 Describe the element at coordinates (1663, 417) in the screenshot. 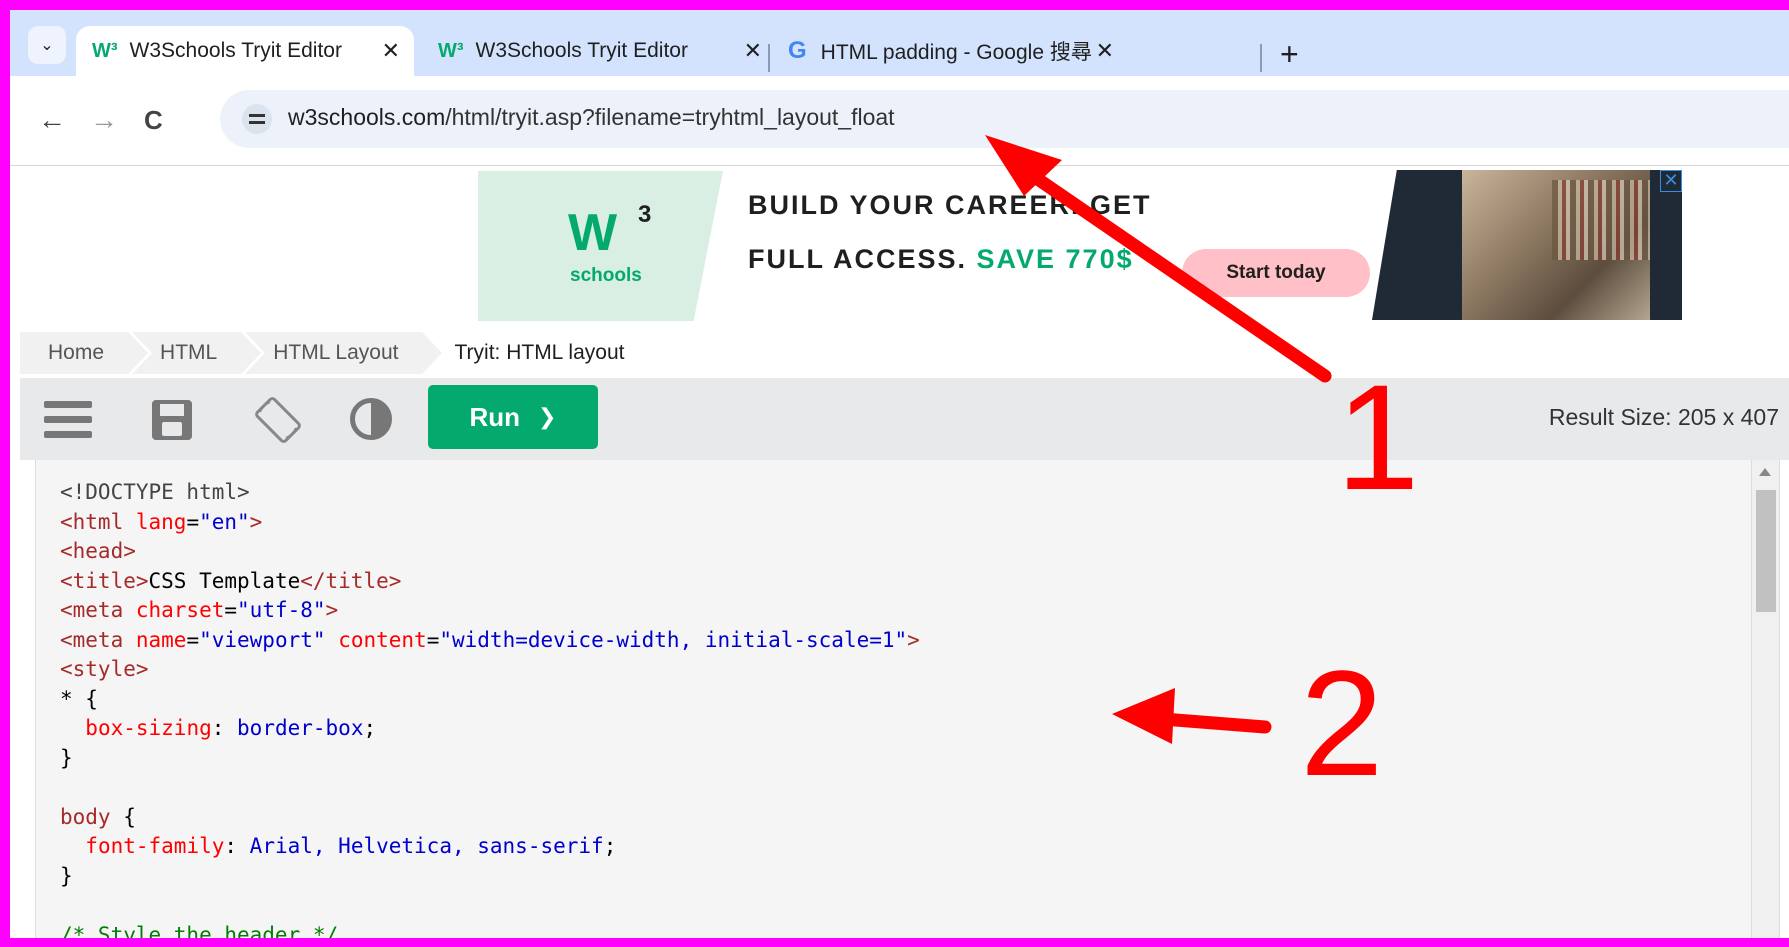

I see `result-size-label: Result Size: 205 x 407` at that location.